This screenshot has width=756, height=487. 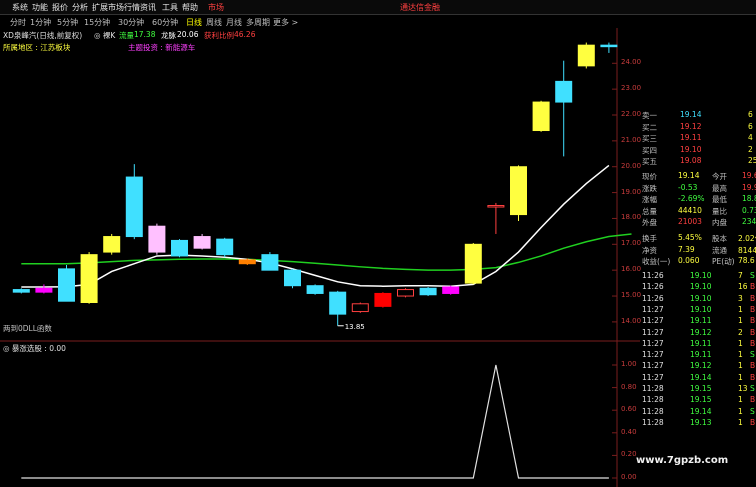 I want to click on indicator-title: ◎ 暴涨选股 : 0.00, so click(x=34, y=348).